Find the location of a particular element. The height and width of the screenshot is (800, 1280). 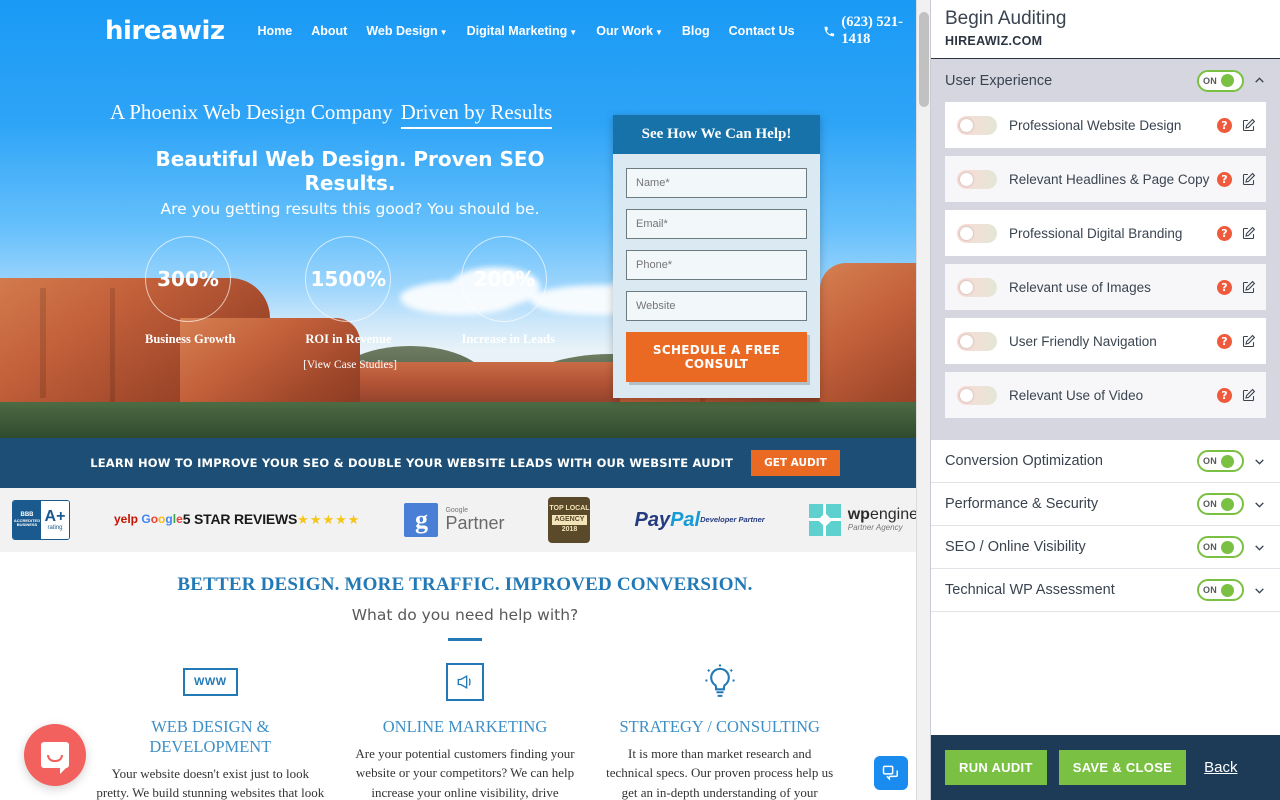

audit-item-relevant-use-of-images: Relevant use of Images ? is located at coordinates (1105, 287).